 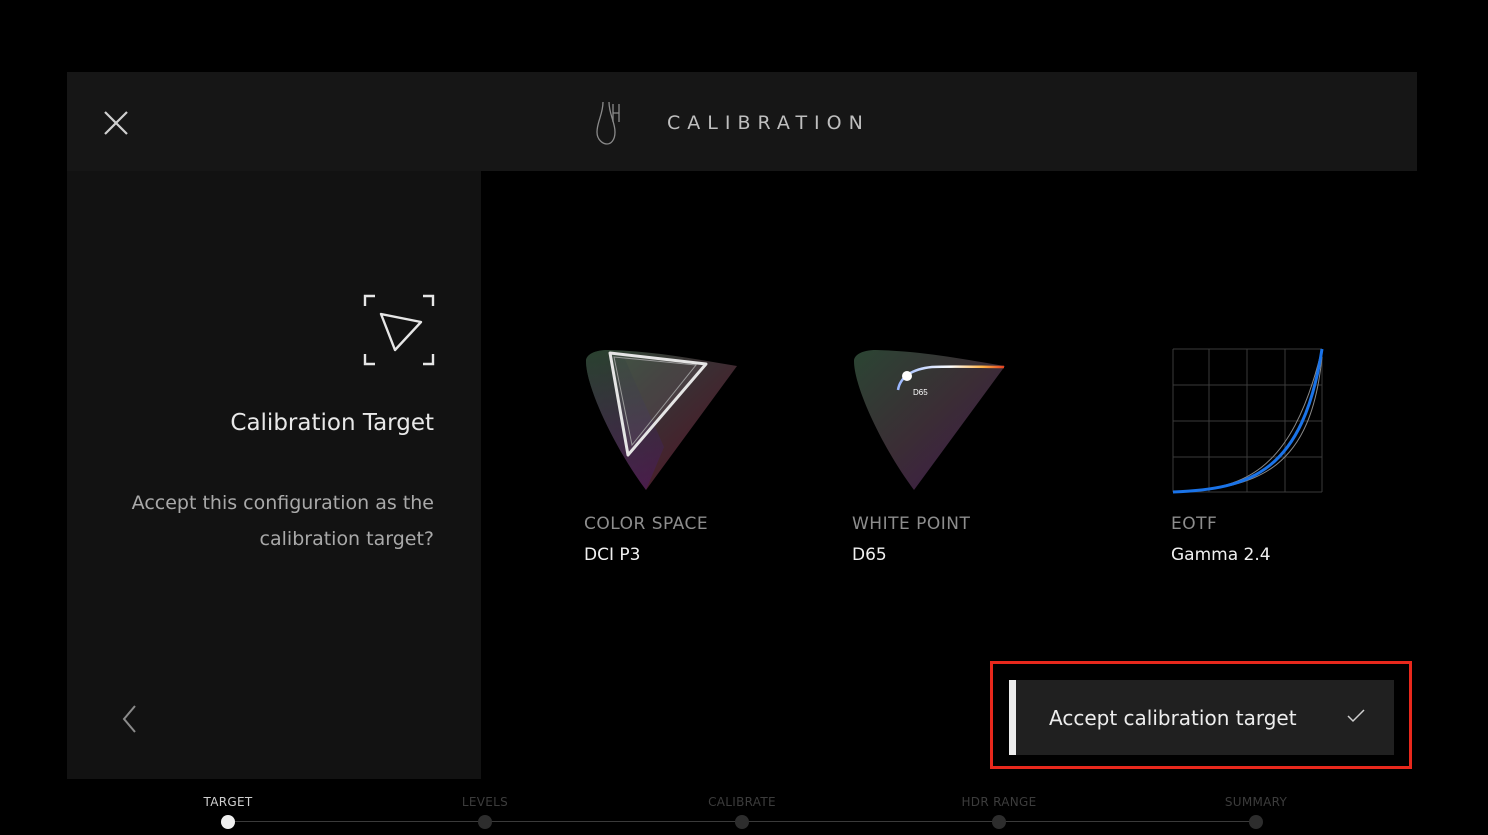 What do you see at coordinates (742, 802) in the screenshot?
I see `step-label: CALIBRATE` at bounding box center [742, 802].